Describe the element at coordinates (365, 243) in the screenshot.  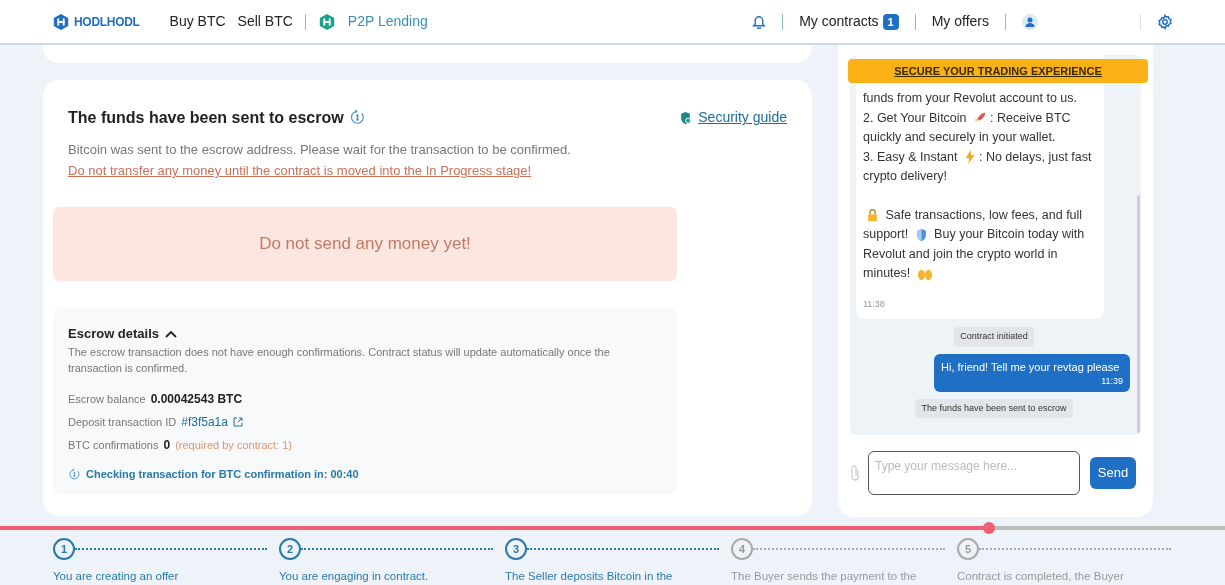
I see `alert-banner: Do not send any money yet!` at that location.